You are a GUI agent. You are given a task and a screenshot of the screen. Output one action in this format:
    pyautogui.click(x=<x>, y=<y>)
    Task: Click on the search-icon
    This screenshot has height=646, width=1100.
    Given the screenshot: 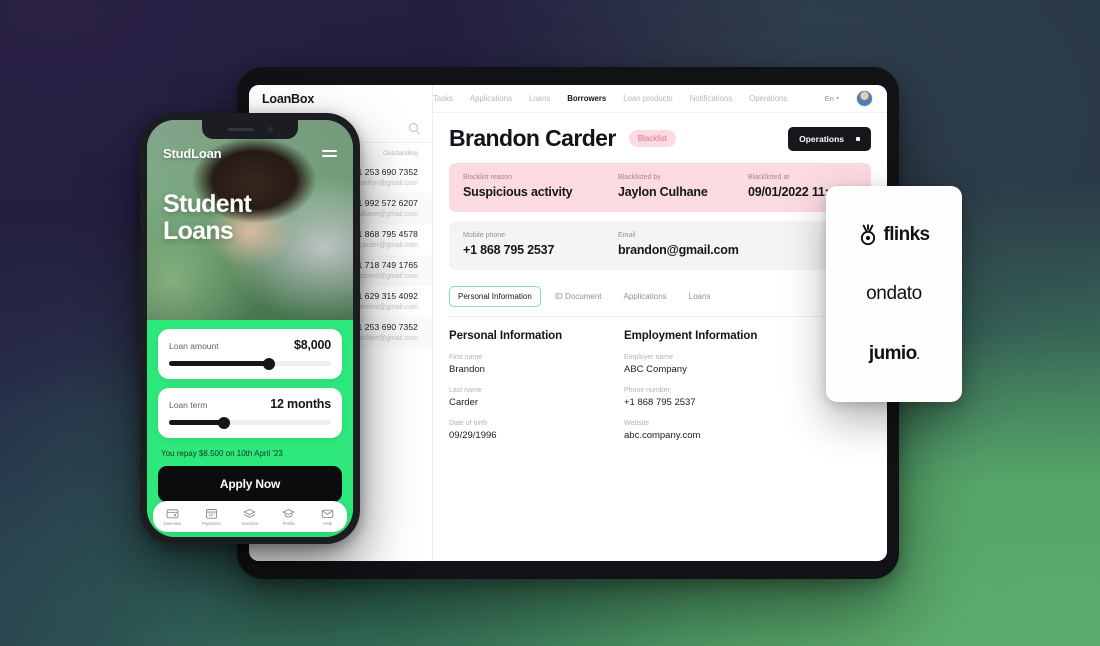 What is the action you would take?
    pyautogui.click(x=413, y=127)
    